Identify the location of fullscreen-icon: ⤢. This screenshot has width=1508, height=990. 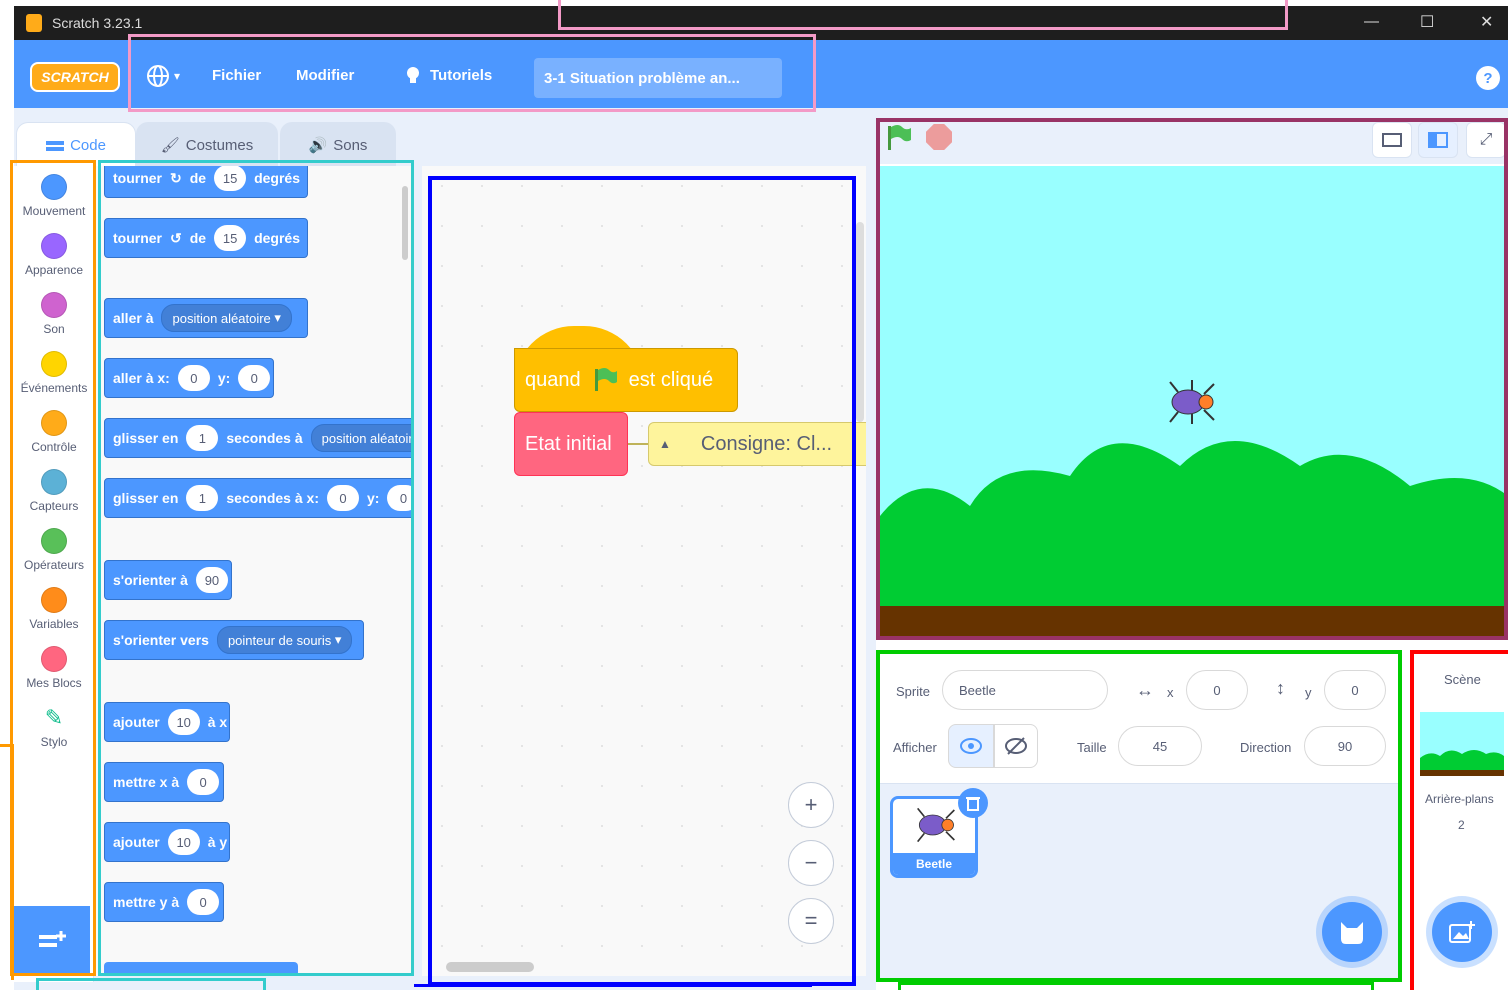
(1486, 139).